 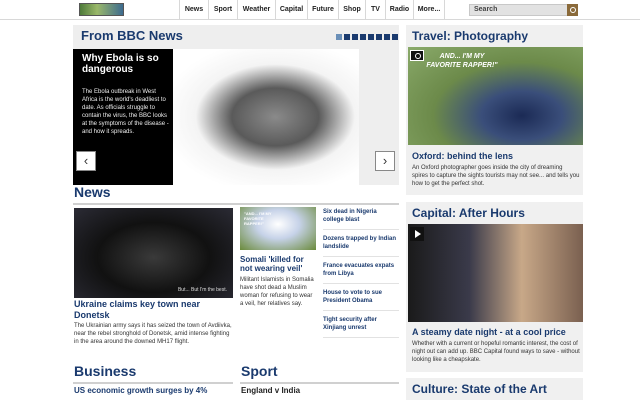 What do you see at coordinates (140, 390) in the screenshot?
I see `business-headline: US economic growth surges by 4%` at bounding box center [140, 390].